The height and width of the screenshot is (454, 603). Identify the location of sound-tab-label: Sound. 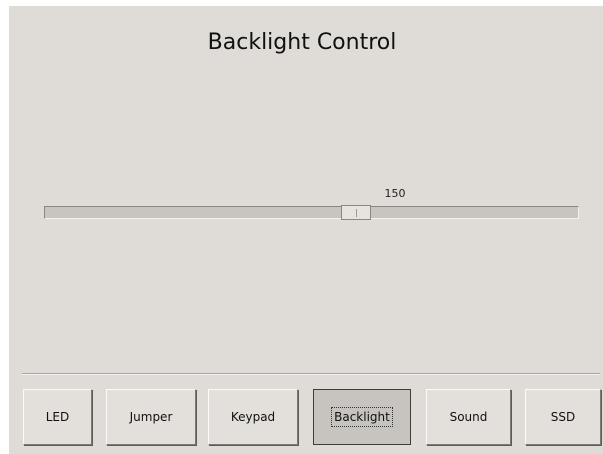
(468, 417).